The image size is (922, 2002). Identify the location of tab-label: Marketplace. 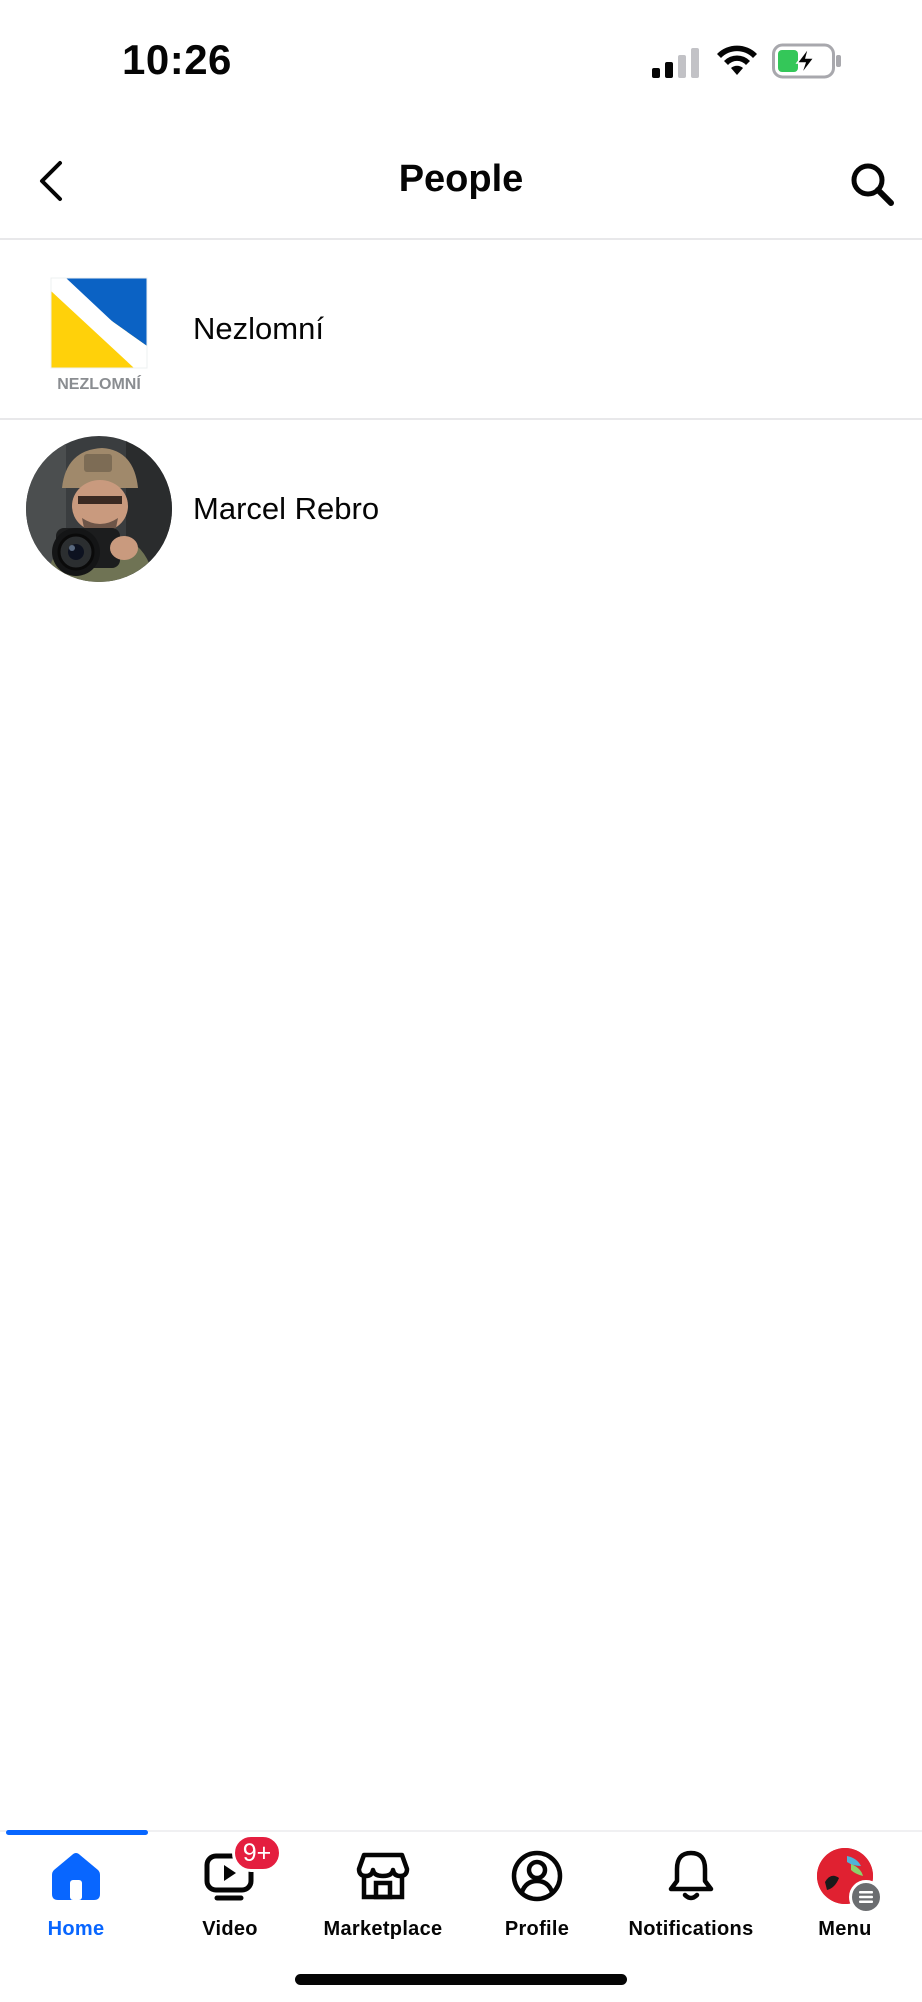
(383, 1929).